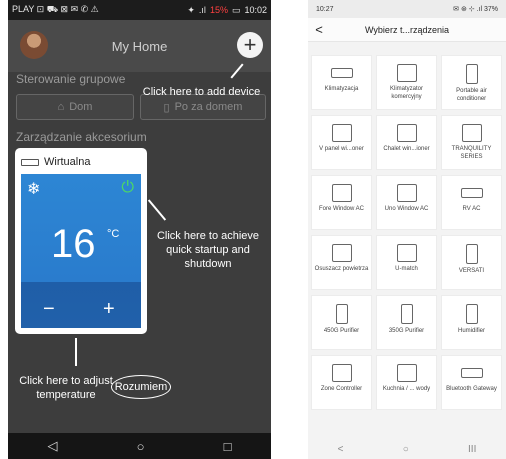 This screenshot has width=506, height=459. I want to click on device-tile-label: 450G Purifier, so click(341, 331).